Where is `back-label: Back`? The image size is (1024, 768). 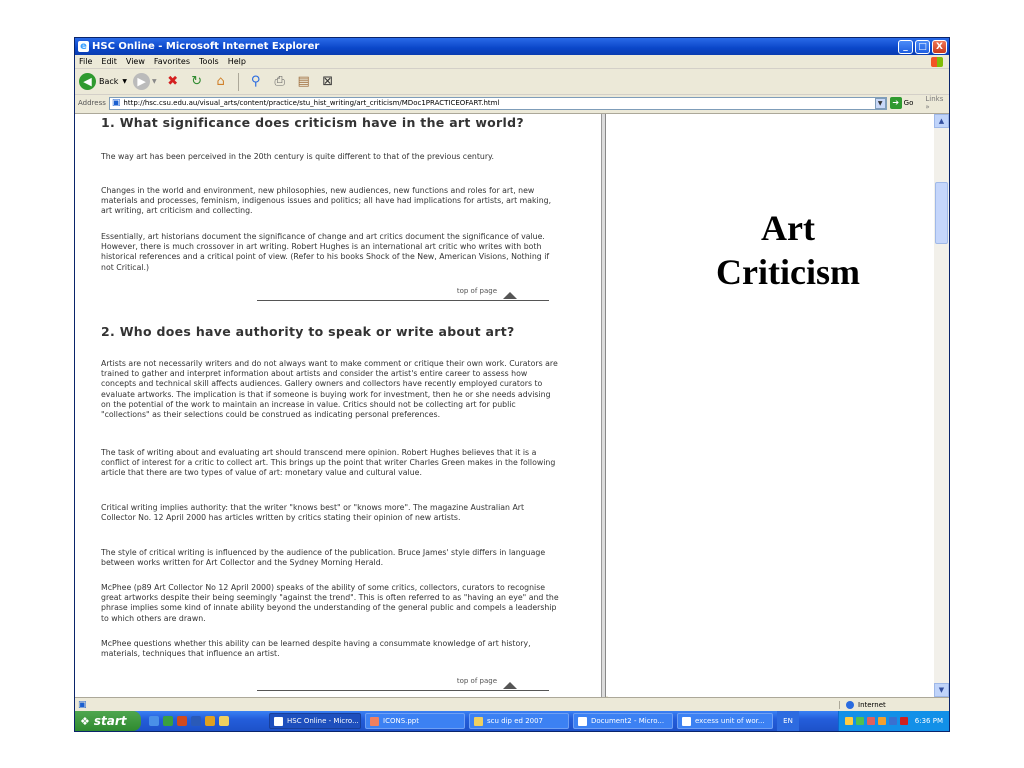 back-label: Back is located at coordinates (108, 81).